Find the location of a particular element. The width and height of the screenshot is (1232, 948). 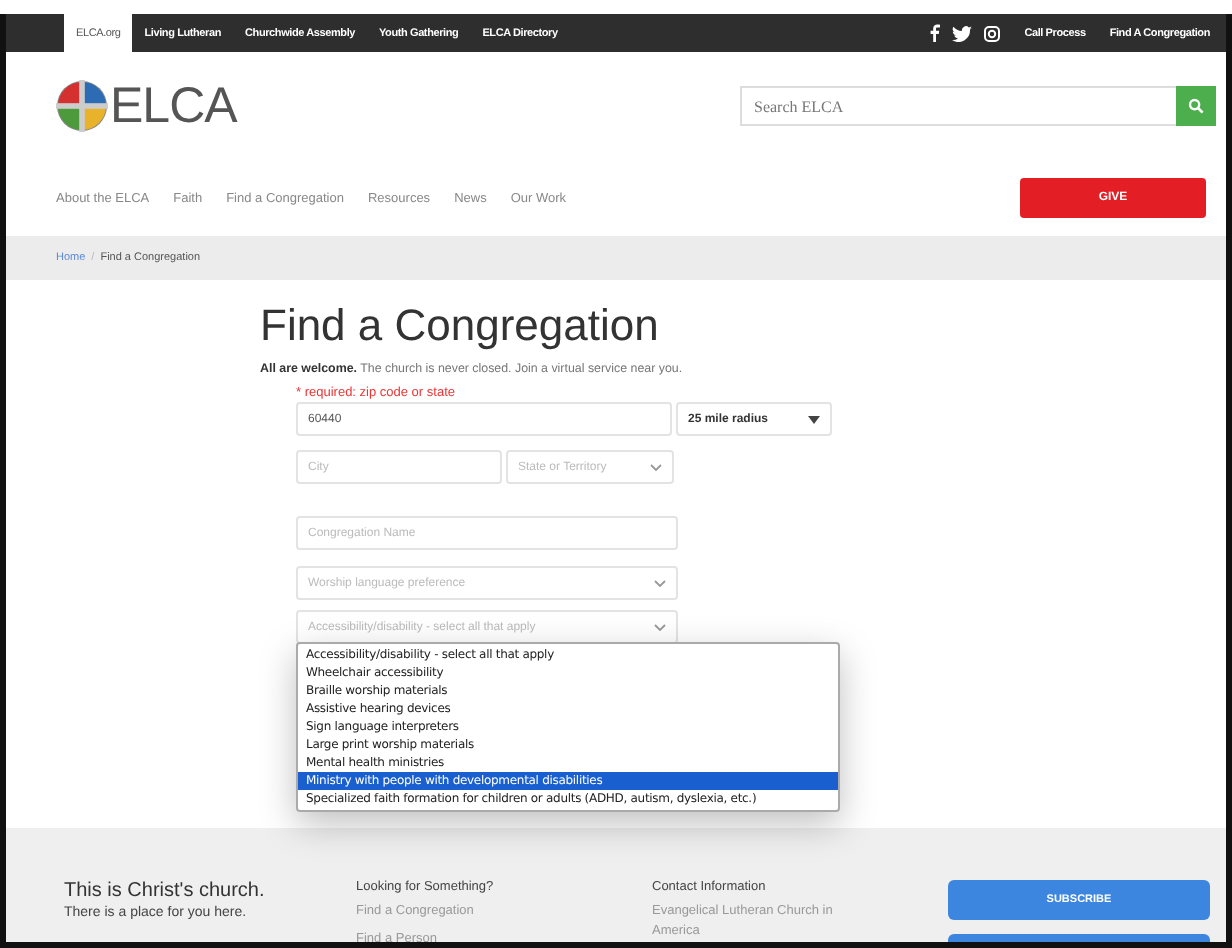

search-field: Search ELCA is located at coordinates (958, 106).